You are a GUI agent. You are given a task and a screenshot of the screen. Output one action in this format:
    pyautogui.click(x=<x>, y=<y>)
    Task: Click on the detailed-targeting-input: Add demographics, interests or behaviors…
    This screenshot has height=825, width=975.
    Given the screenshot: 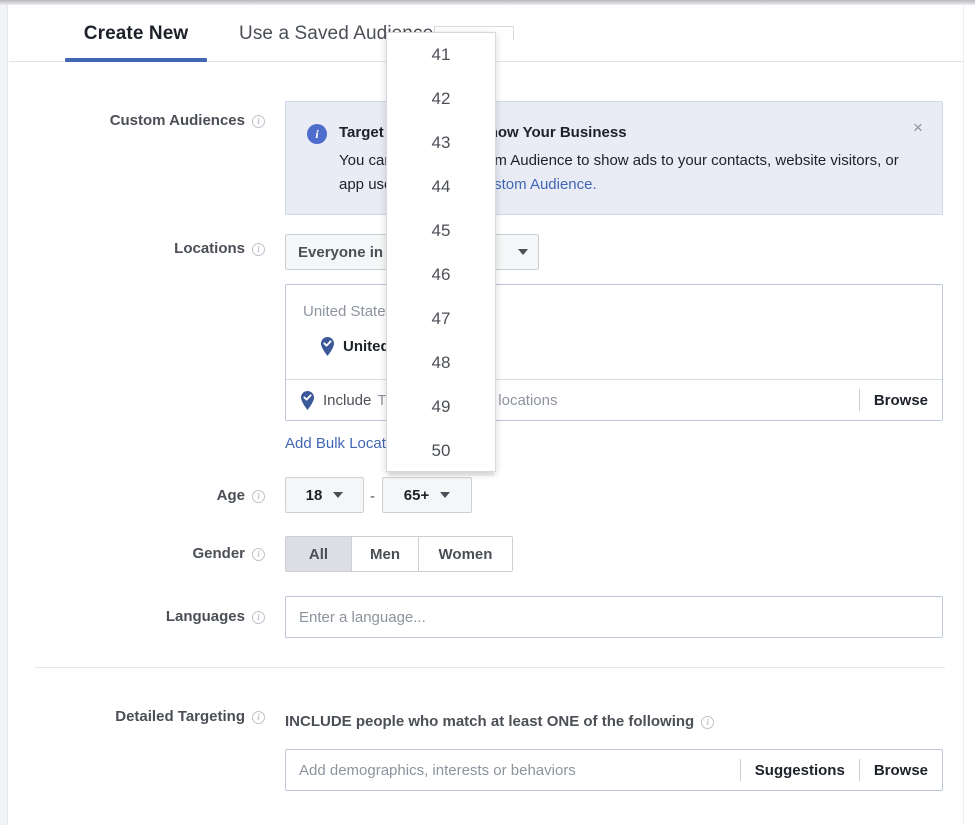 What is the action you would take?
    pyautogui.click(x=614, y=770)
    